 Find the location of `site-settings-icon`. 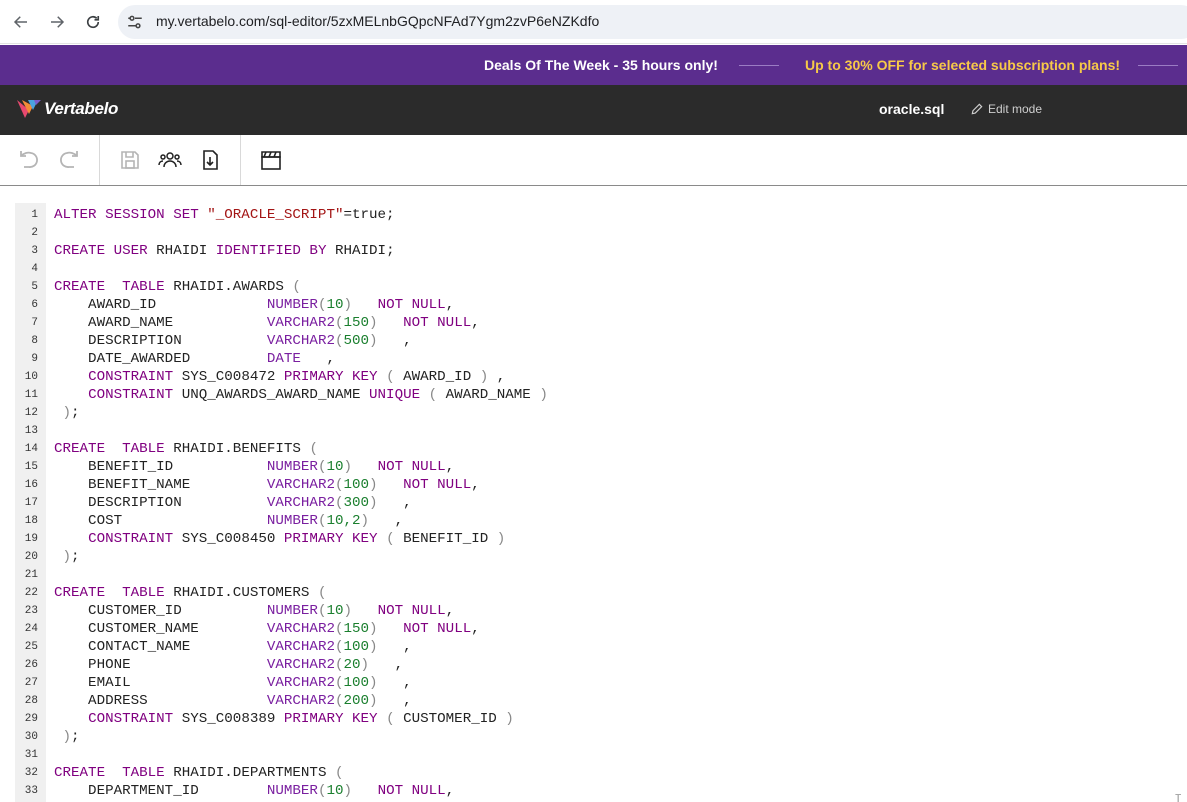

site-settings-icon is located at coordinates (135, 22).